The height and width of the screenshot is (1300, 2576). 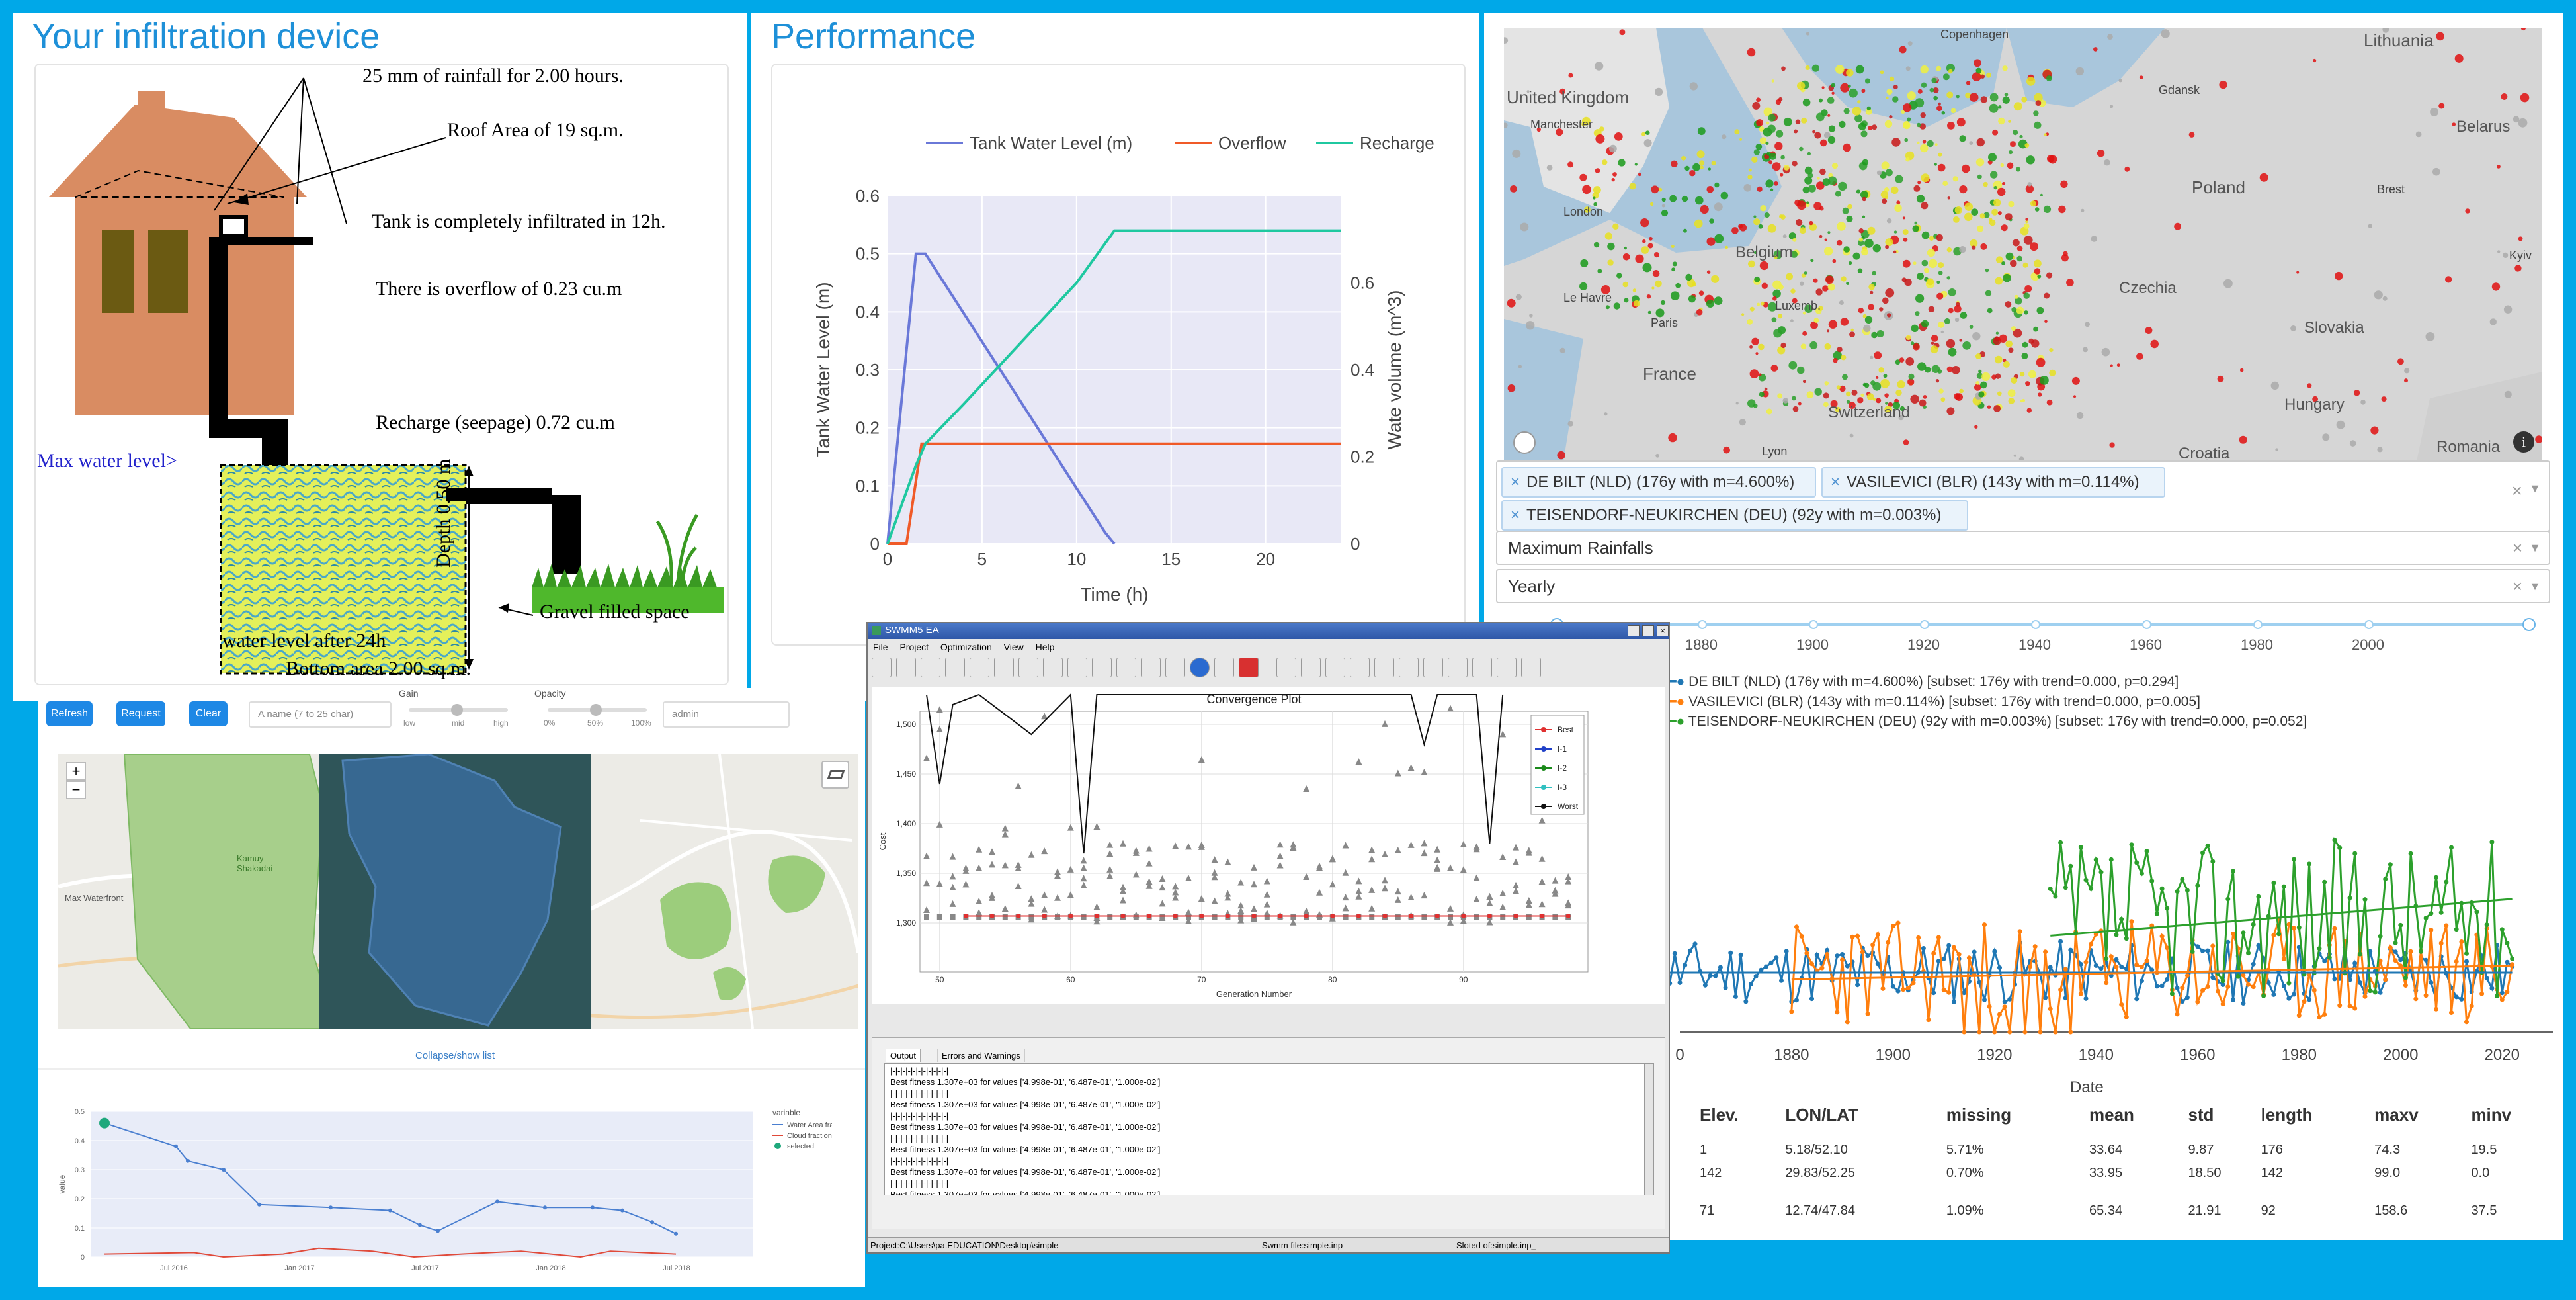 I want to click on menu-help: Help, so click(x=1045, y=647).